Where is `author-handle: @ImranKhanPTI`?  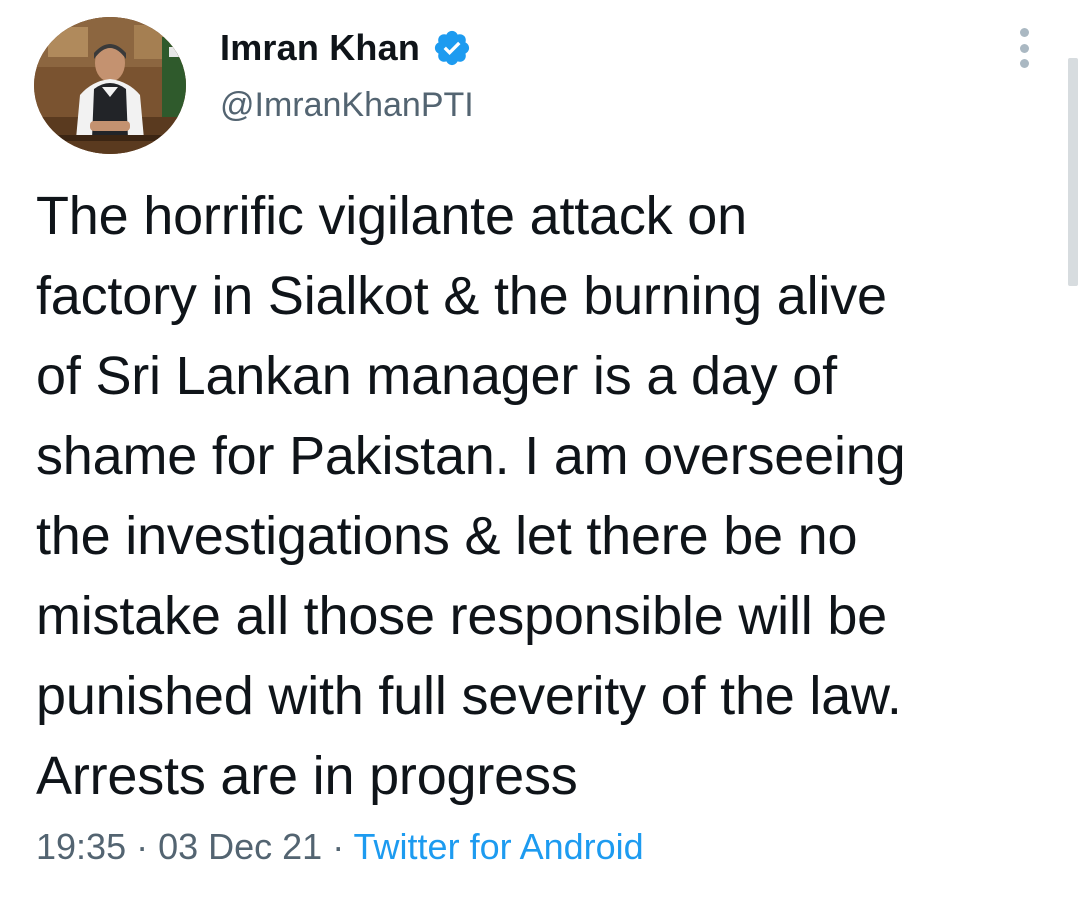 author-handle: @ImranKhanPTI is located at coordinates (347, 105).